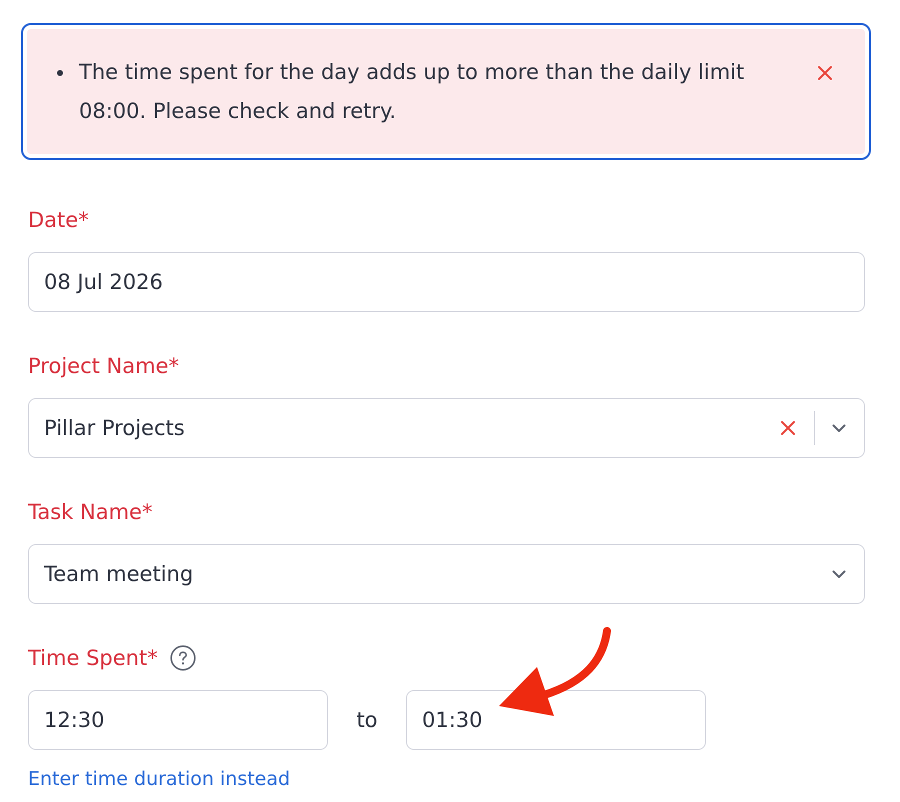 The height and width of the screenshot is (802, 900). What do you see at coordinates (58, 220) in the screenshot?
I see `field-label: Date*` at bounding box center [58, 220].